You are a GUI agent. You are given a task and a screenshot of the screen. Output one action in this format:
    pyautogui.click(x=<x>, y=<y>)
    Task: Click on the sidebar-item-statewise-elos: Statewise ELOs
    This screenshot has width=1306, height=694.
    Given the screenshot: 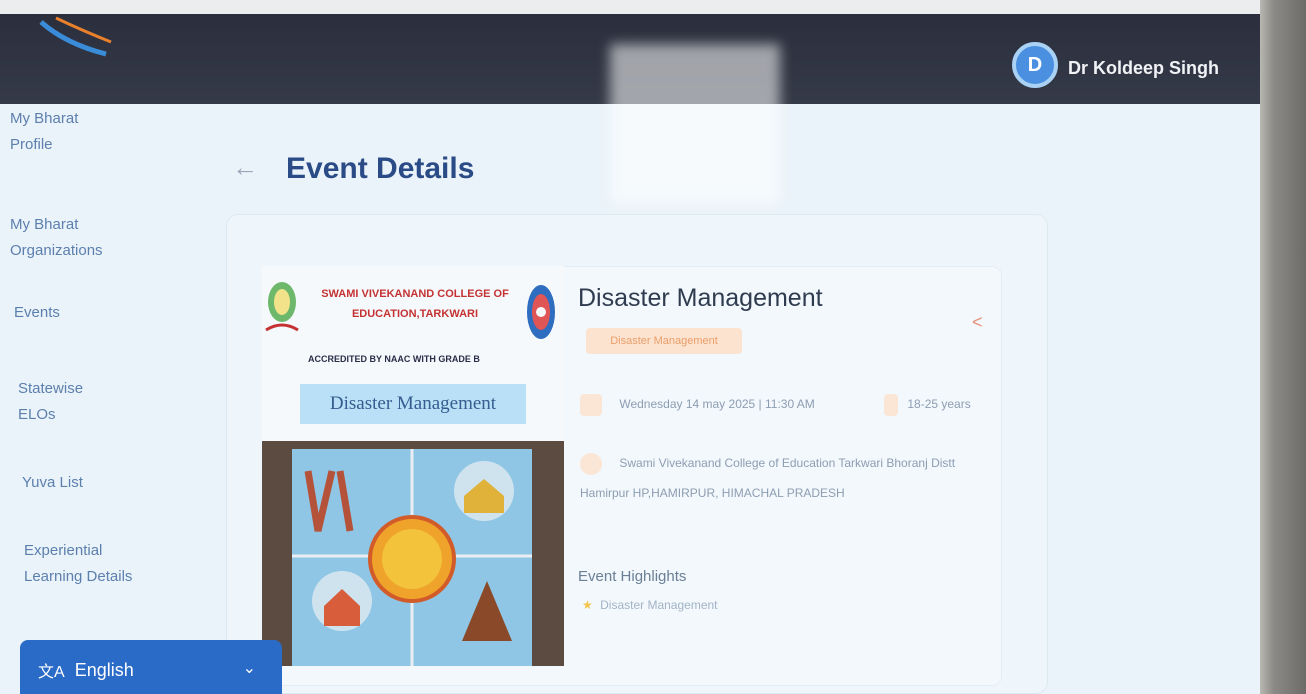 What is the action you would take?
    pyautogui.click(x=63, y=402)
    